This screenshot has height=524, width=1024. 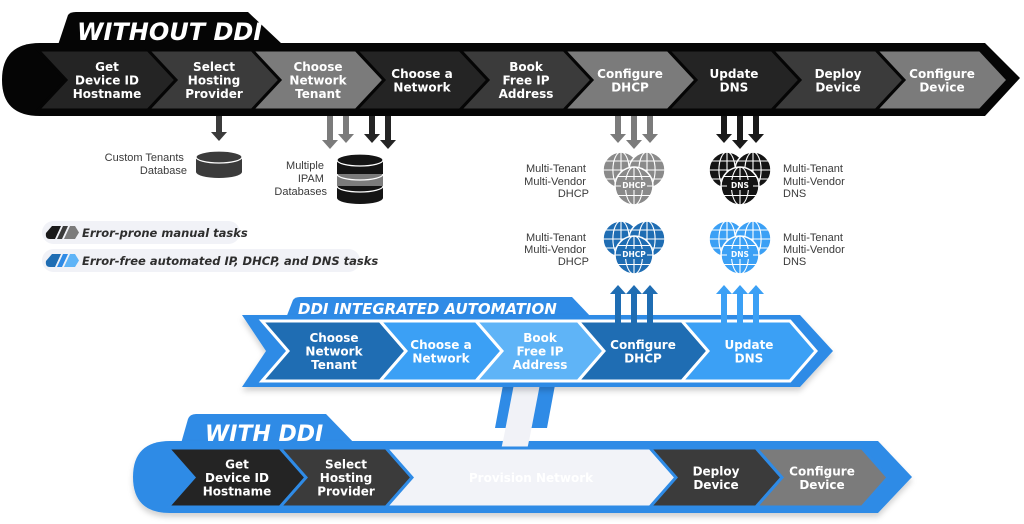 I want to click on auto-dns-label: Multi-Tenant Multi-Vendor DNS, so click(x=815, y=250).